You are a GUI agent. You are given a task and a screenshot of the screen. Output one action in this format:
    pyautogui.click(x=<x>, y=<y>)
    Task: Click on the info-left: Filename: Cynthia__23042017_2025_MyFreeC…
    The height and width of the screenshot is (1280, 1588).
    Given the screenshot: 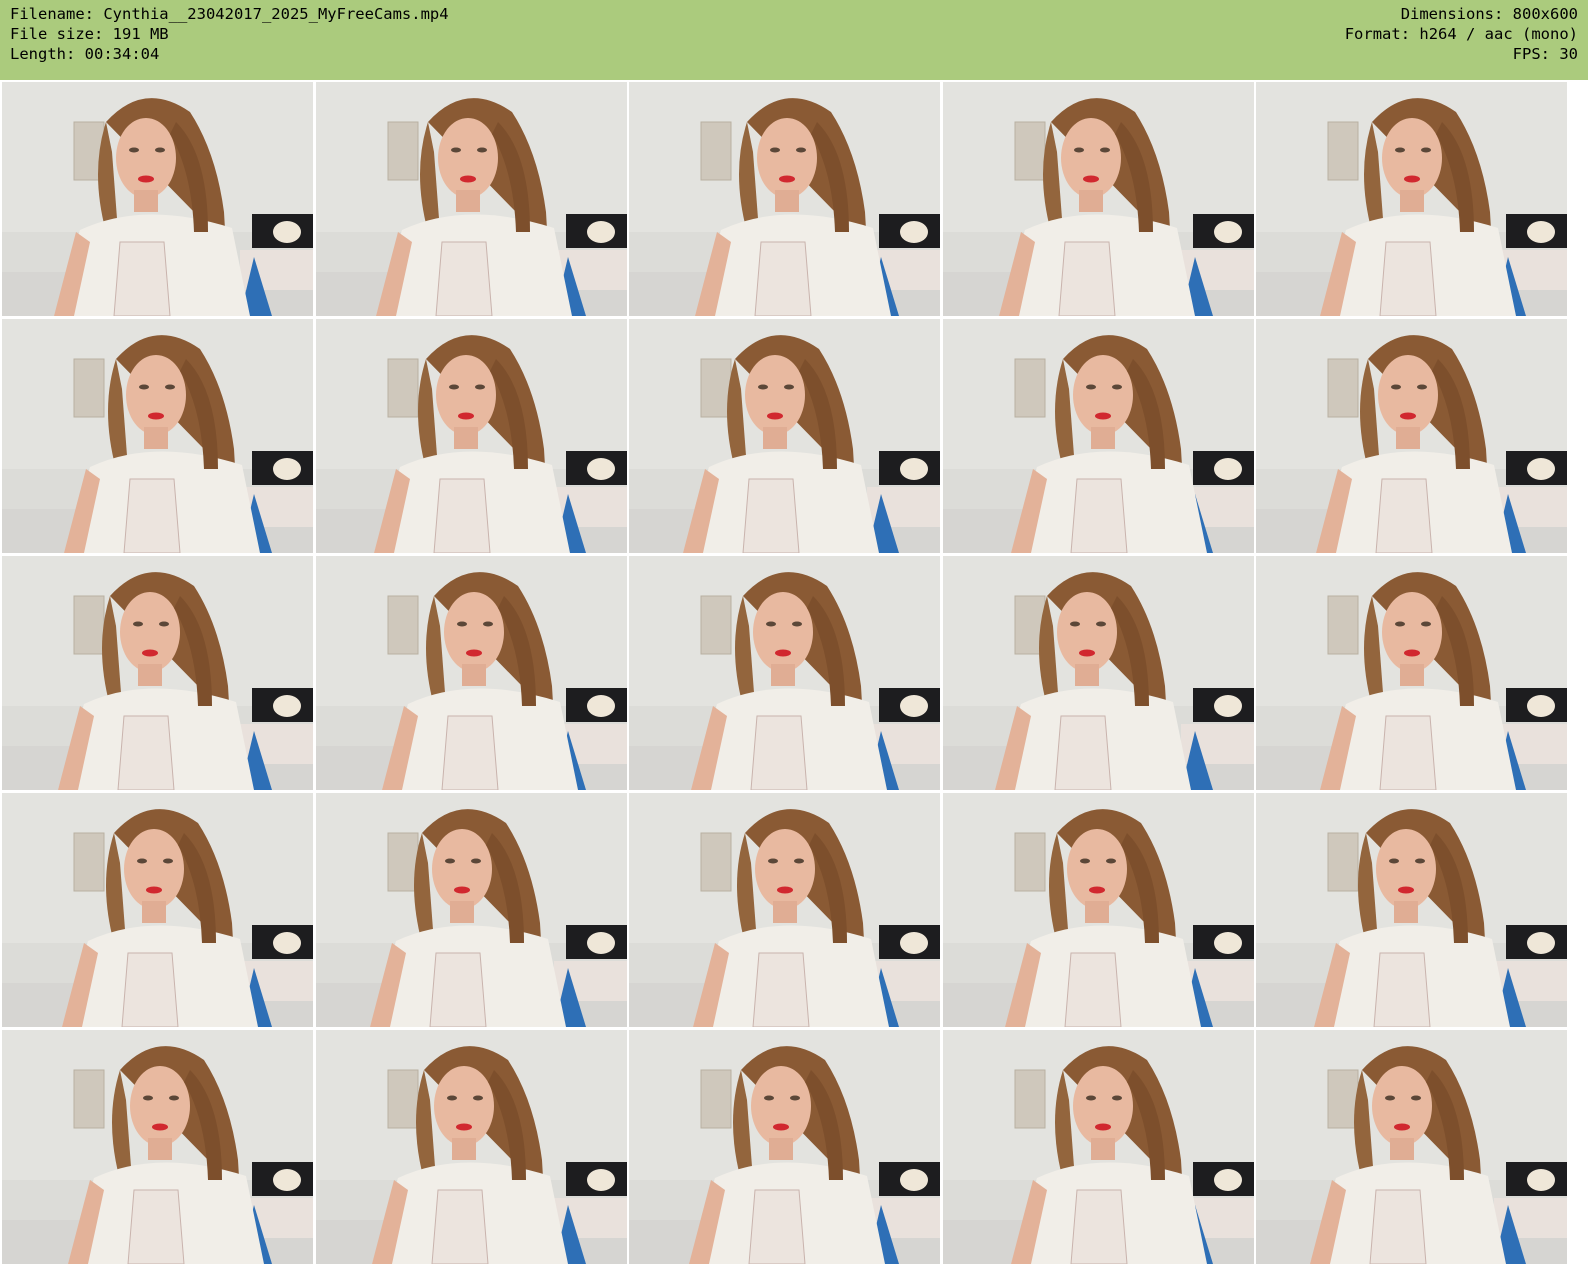 What is the action you would take?
    pyautogui.click(x=229, y=34)
    